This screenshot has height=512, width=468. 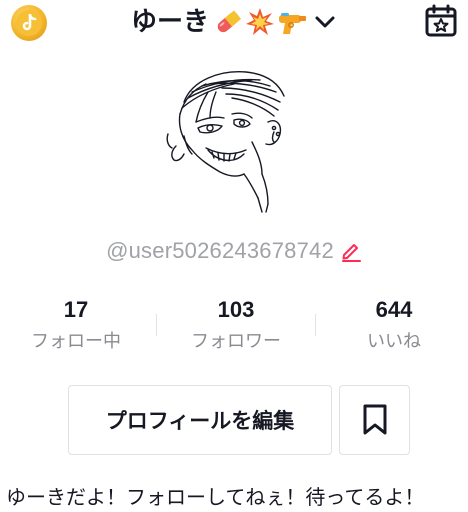 I want to click on username-row: @user5026243678742, so click(x=234, y=251).